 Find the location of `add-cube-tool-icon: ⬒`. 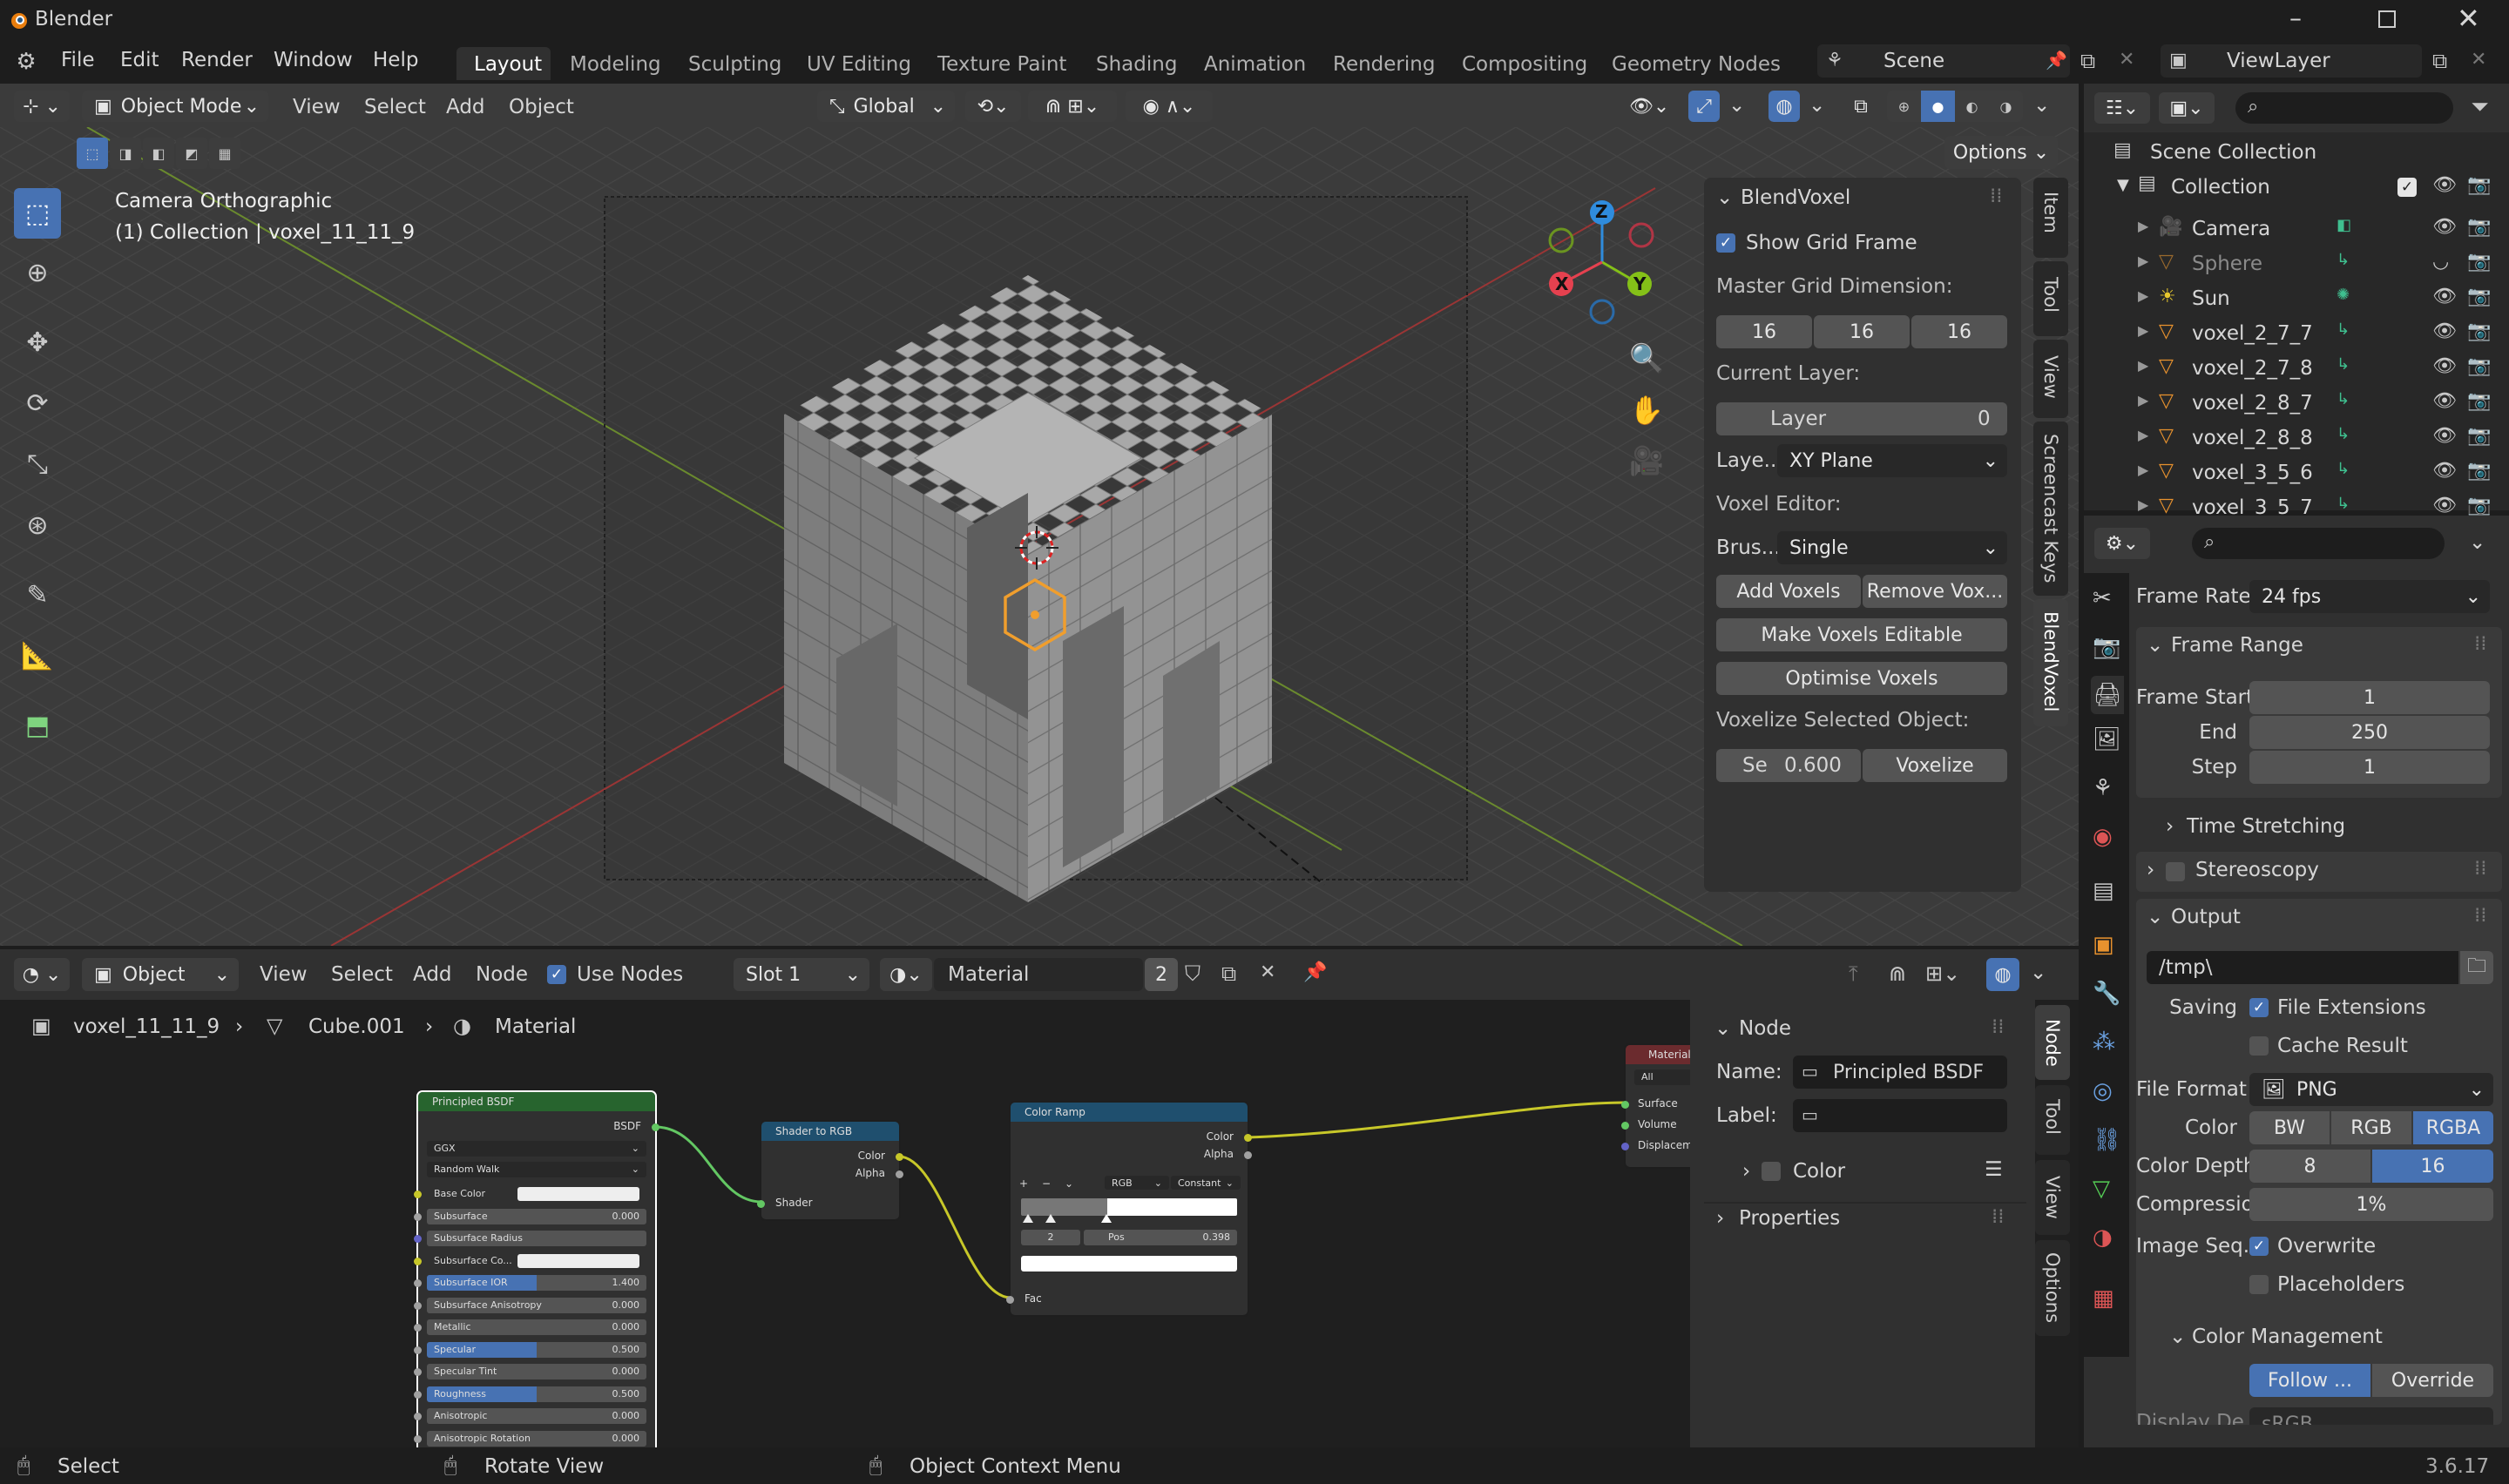

add-cube-tool-icon: ⬒ is located at coordinates (37, 726).